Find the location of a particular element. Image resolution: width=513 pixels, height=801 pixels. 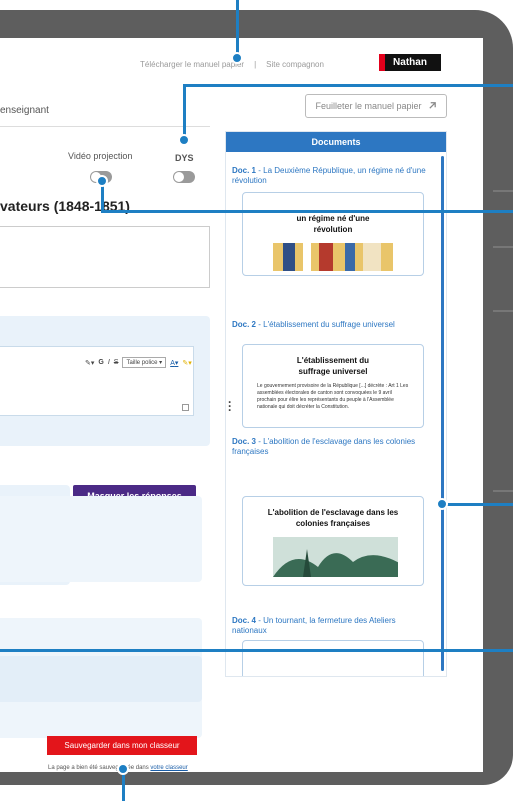

feuilleter-label: Feuilleter le manuel papier is located at coordinates (368, 106).